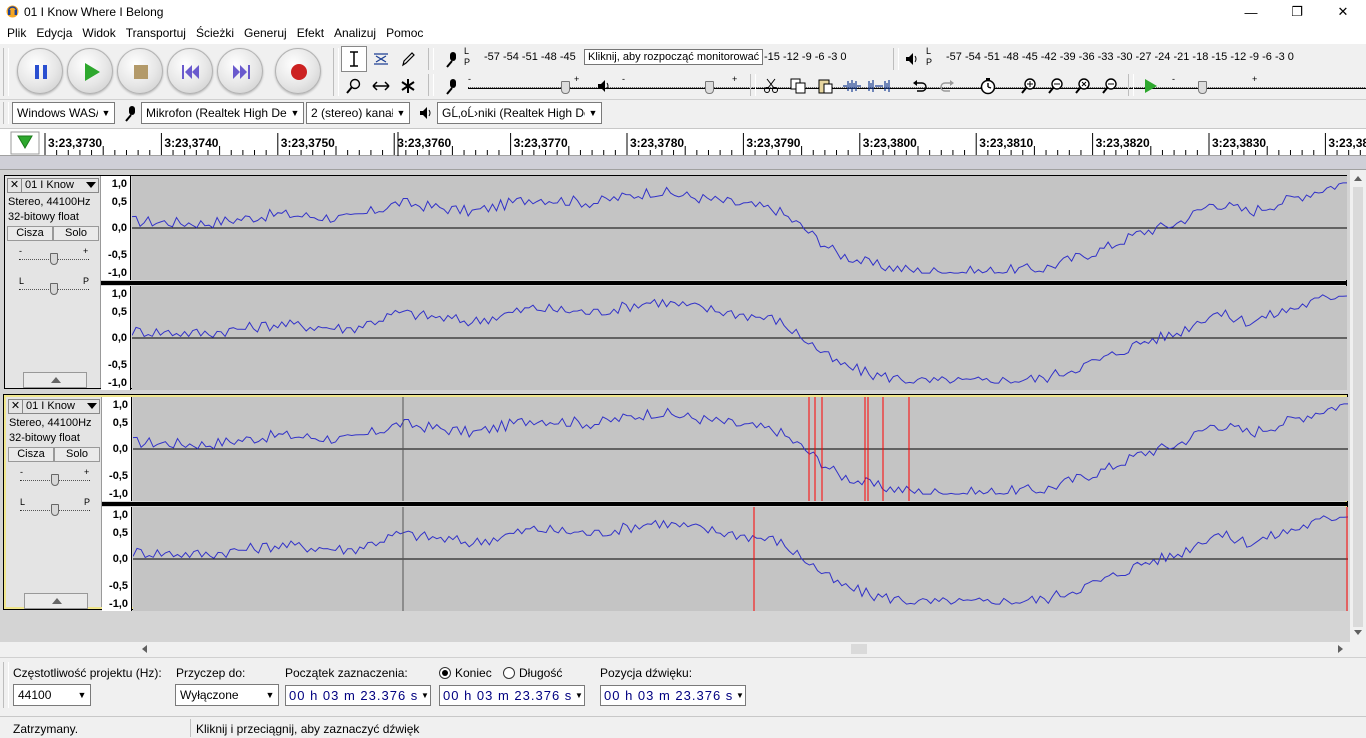 This screenshot has width=1366, height=738. What do you see at coordinates (298, 71) in the screenshot?
I see `record-button` at bounding box center [298, 71].